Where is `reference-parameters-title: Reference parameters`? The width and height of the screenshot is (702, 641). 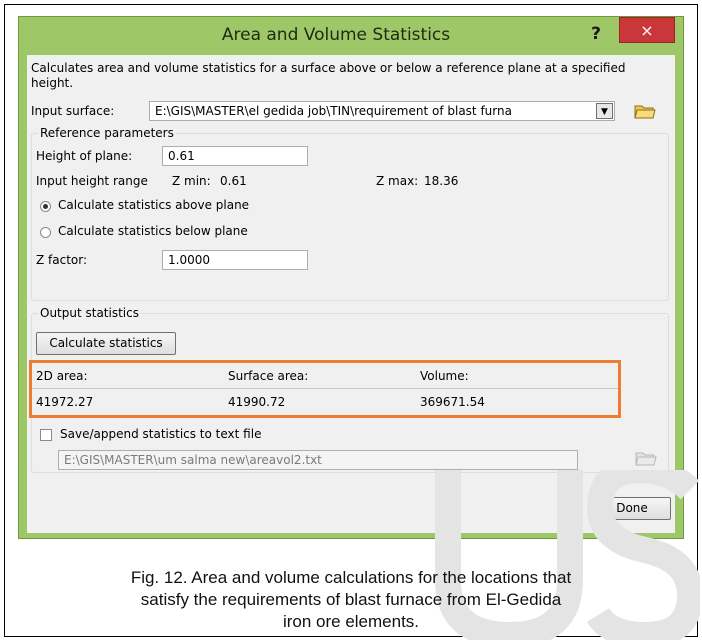
reference-parameters-title: Reference parameters is located at coordinates (107, 133).